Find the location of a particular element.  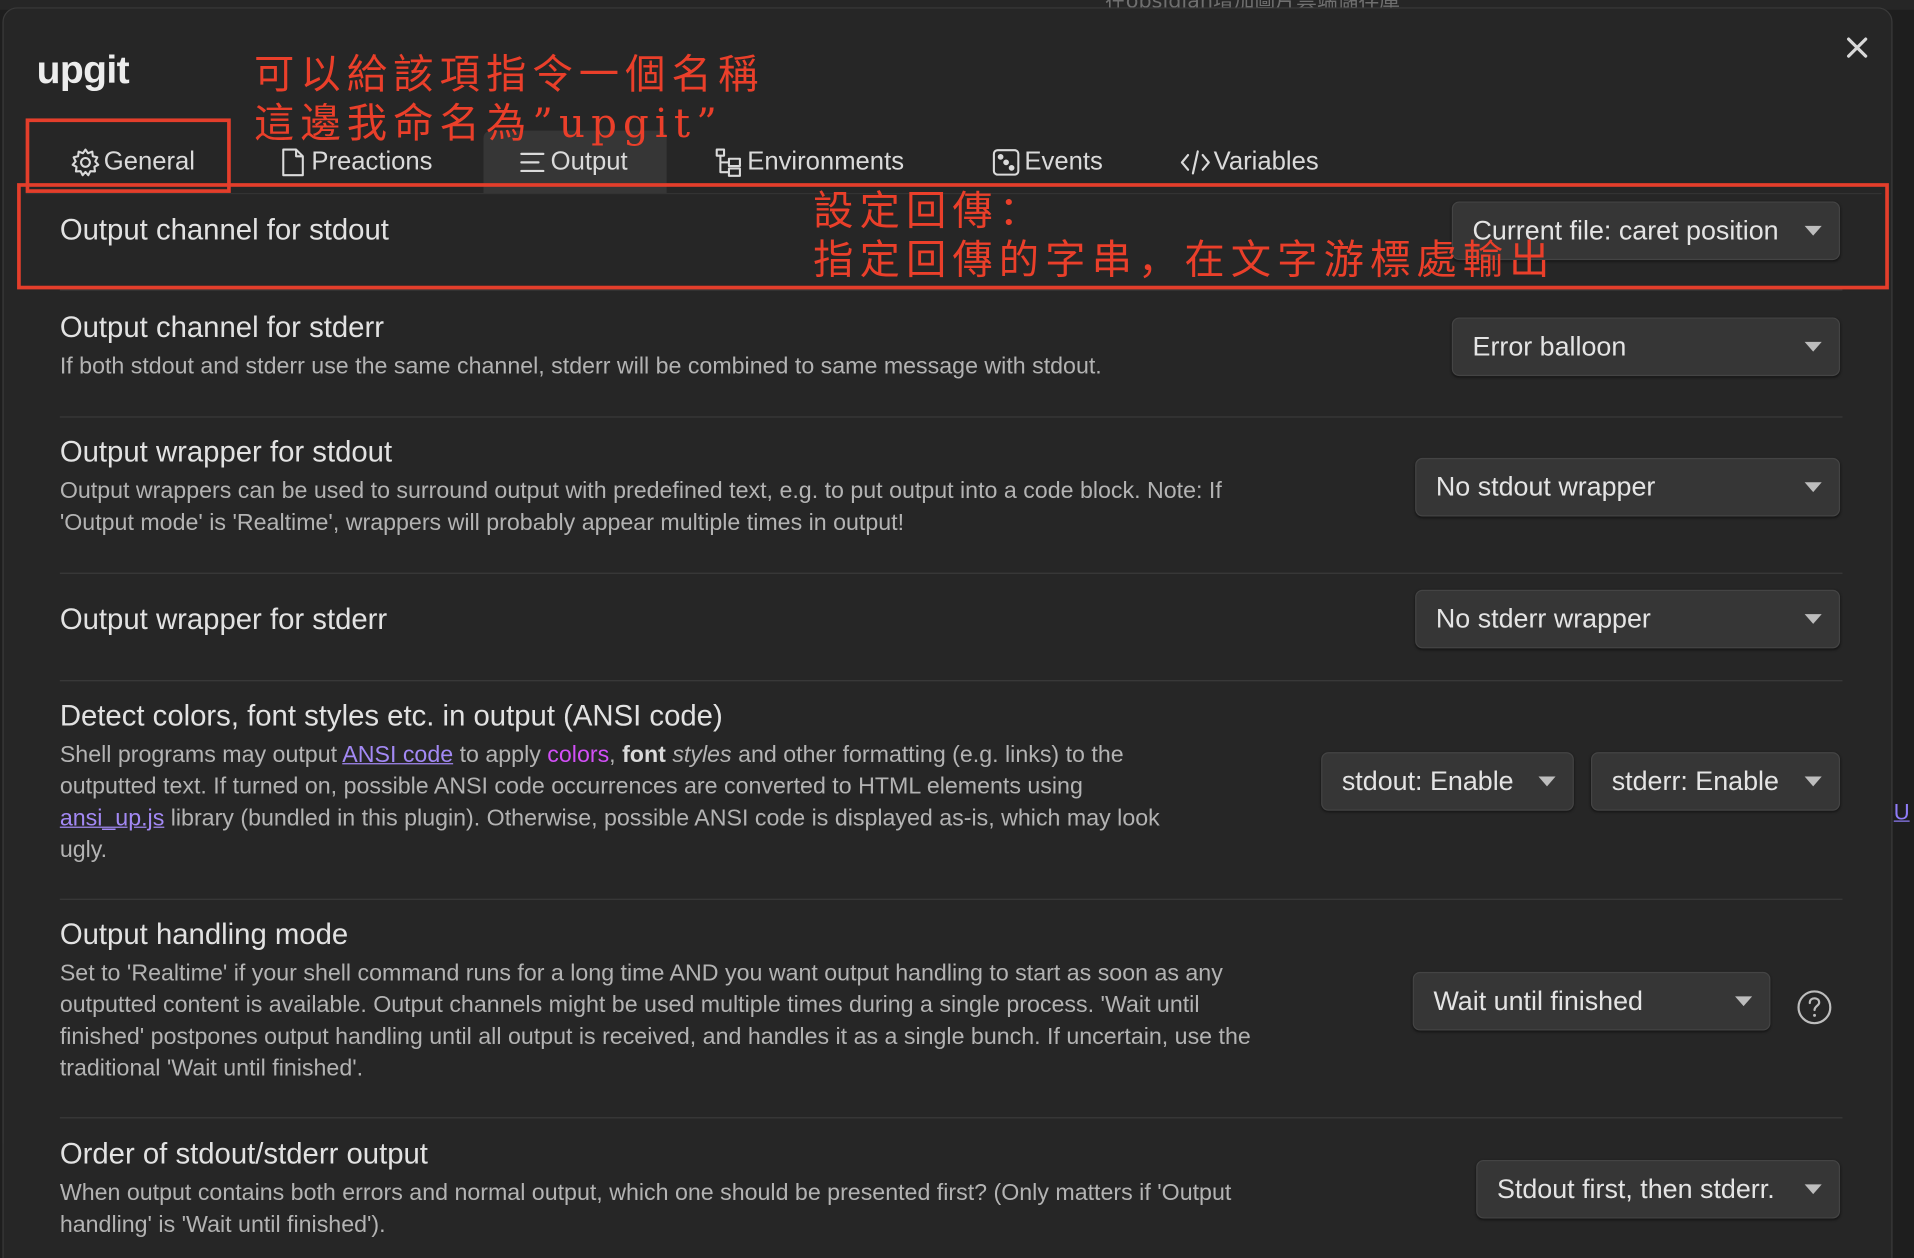

background-link: U is located at coordinates (1902, 813).